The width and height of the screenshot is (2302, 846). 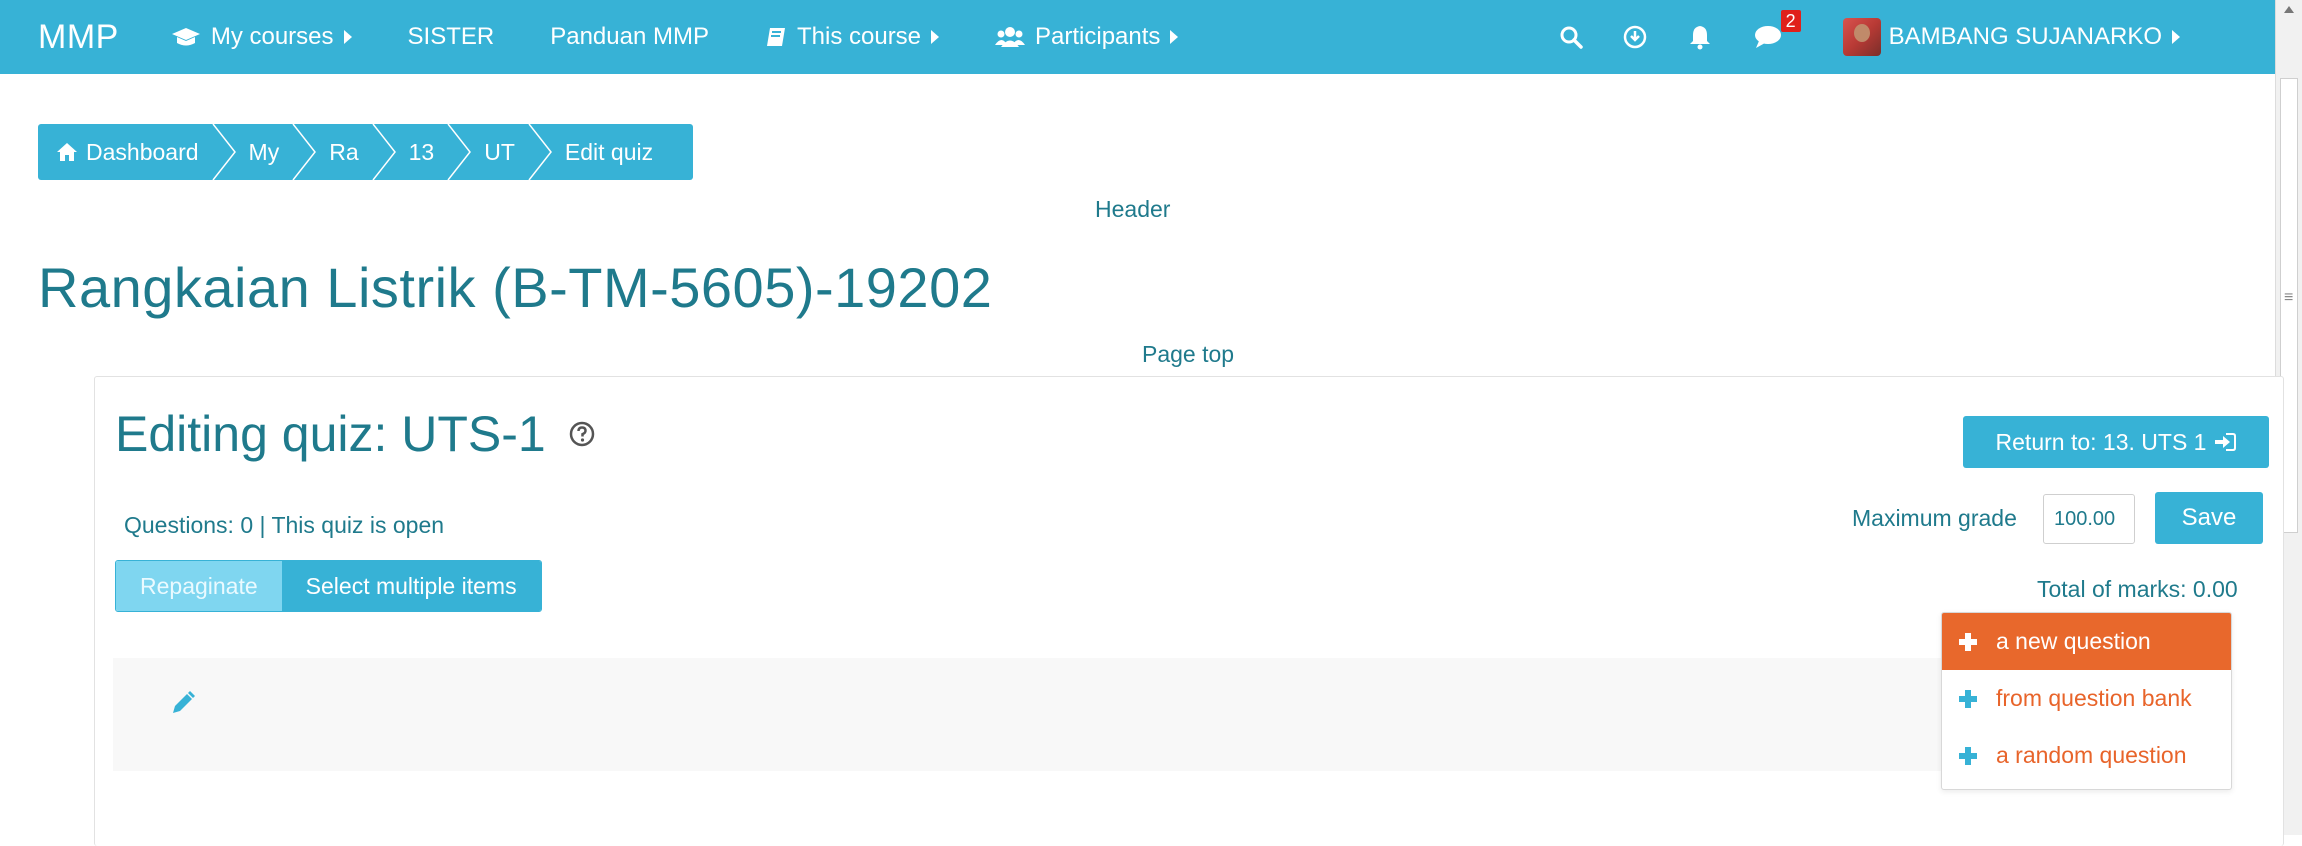 I want to click on header-region-label: Header, so click(x=1133, y=209).